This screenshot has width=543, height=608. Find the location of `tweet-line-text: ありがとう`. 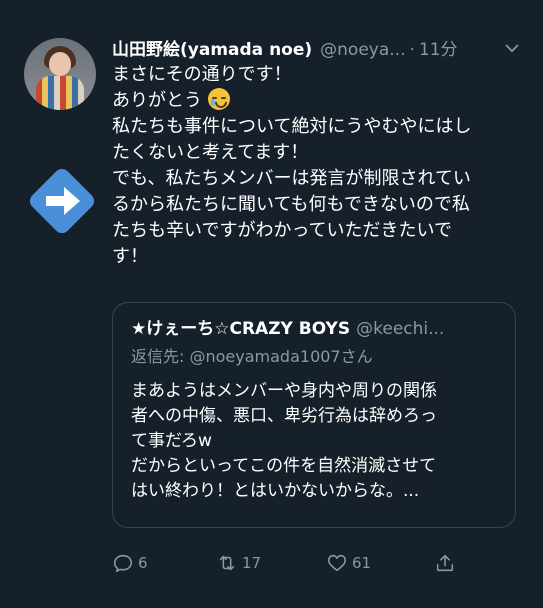

tweet-line-text: ありがとう is located at coordinates (157, 100).